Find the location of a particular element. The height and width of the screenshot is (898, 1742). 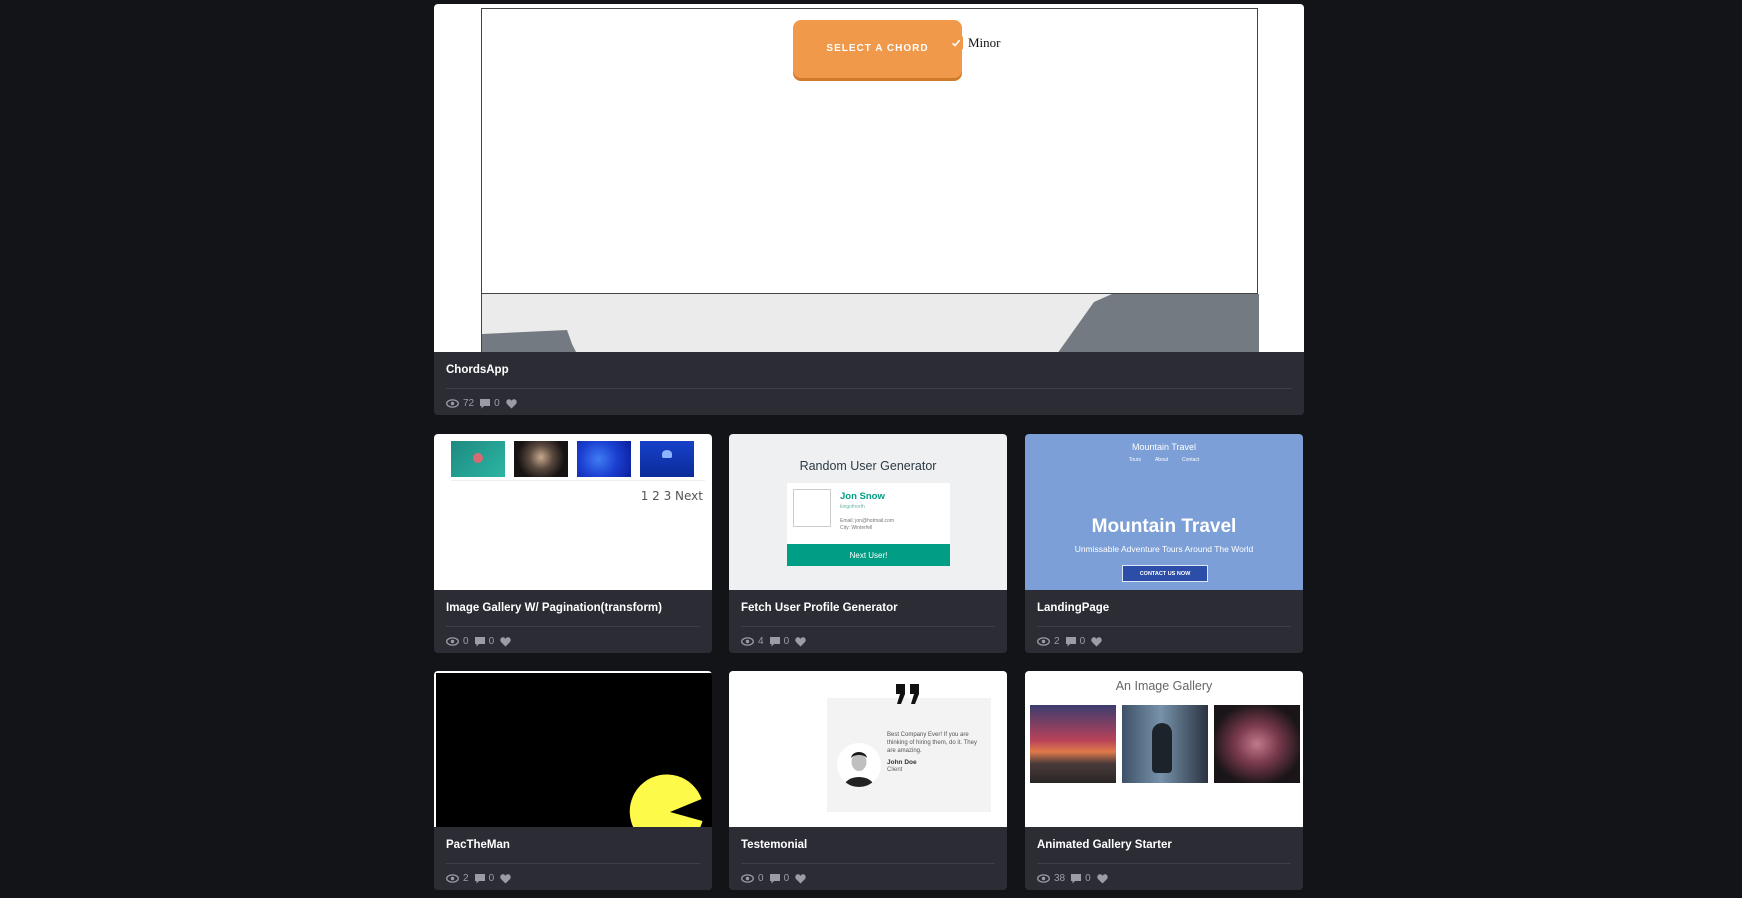

views-stat: 2 is located at coordinates (1048, 641).